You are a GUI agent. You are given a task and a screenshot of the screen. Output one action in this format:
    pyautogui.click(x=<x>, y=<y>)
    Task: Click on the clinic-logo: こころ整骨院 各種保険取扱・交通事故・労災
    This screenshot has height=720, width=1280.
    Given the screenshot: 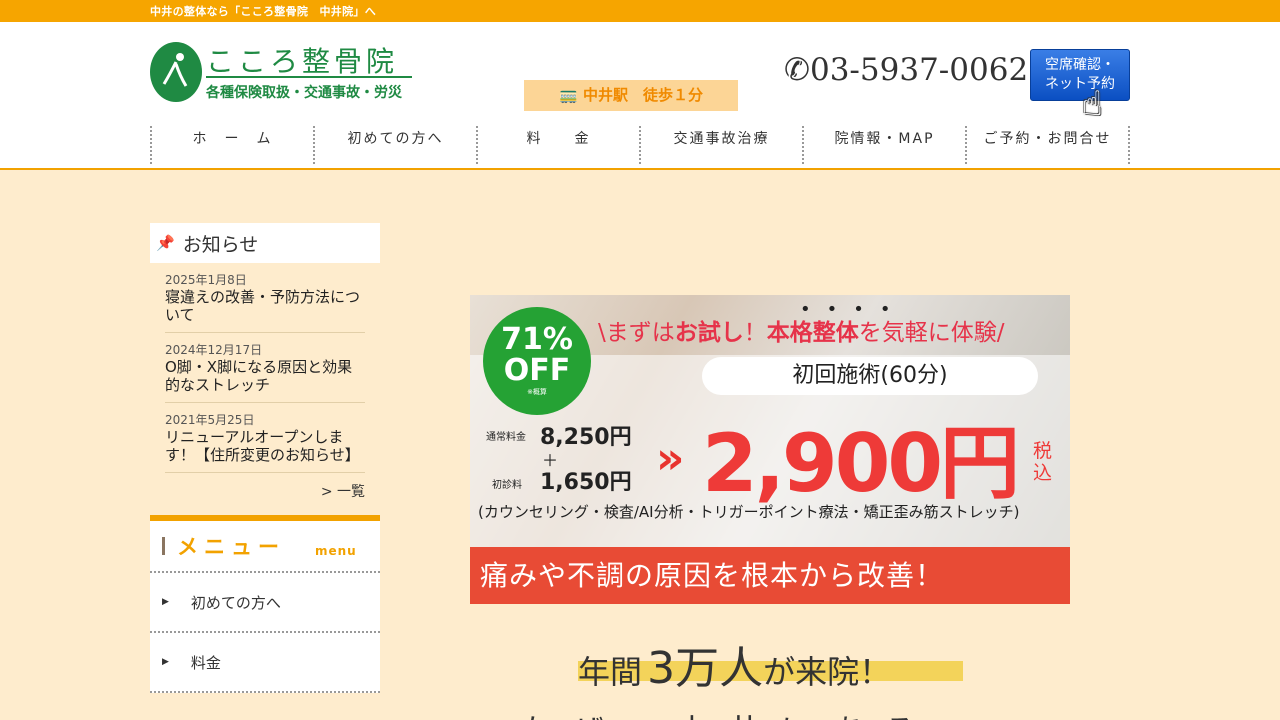 What is the action you would take?
    pyautogui.click(x=282, y=74)
    